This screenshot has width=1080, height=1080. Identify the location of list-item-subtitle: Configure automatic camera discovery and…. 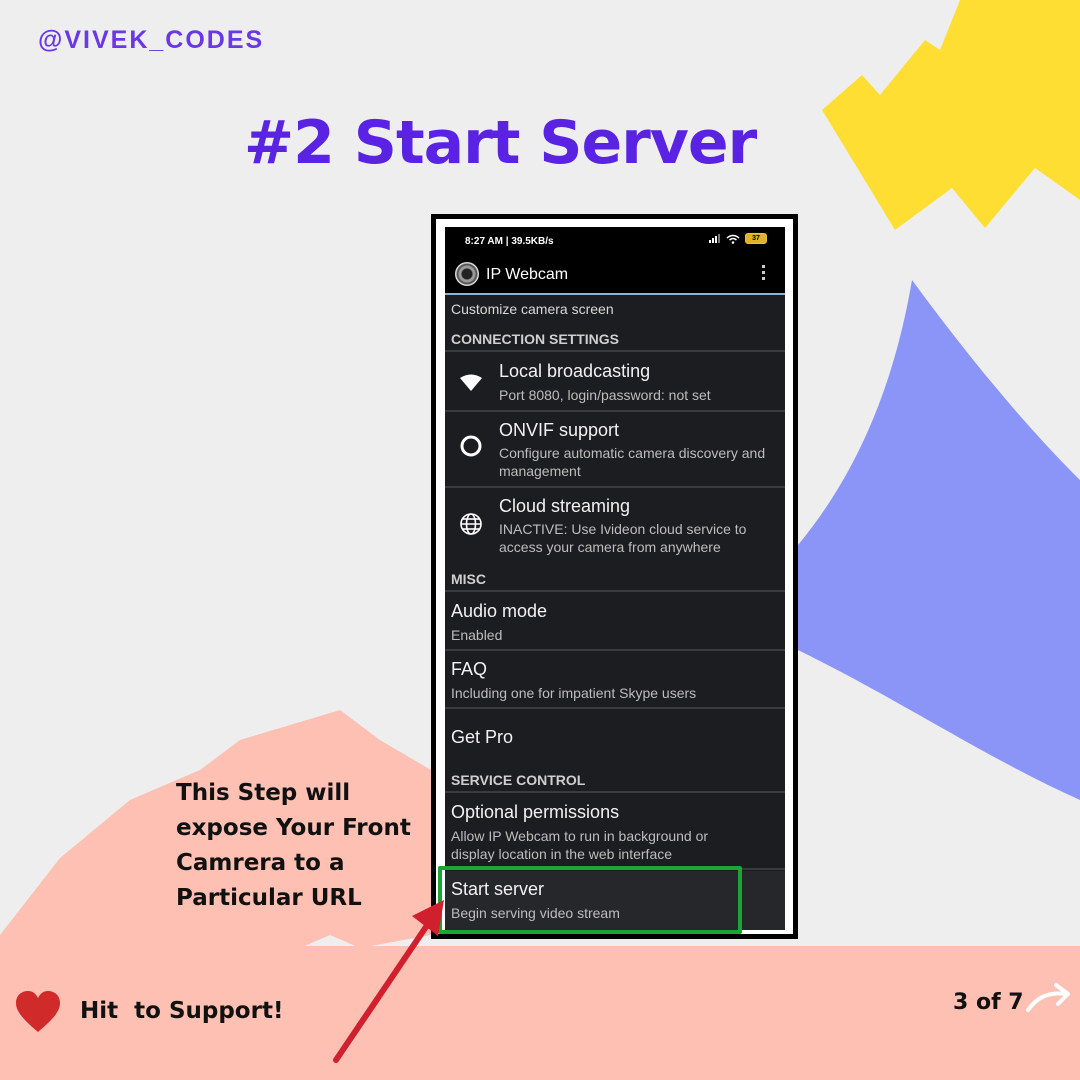
(632, 462).